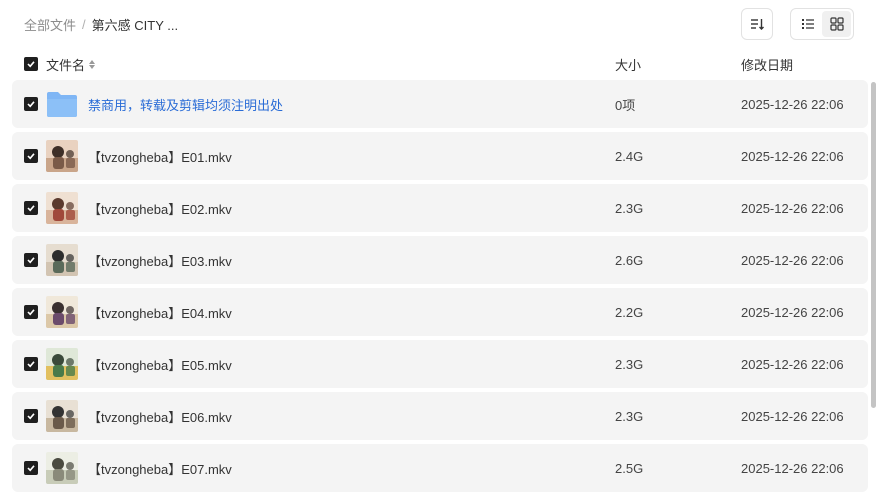  What do you see at coordinates (629, 312) in the screenshot?
I see `file-size: 2.2G` at bounding box center [629, 312].